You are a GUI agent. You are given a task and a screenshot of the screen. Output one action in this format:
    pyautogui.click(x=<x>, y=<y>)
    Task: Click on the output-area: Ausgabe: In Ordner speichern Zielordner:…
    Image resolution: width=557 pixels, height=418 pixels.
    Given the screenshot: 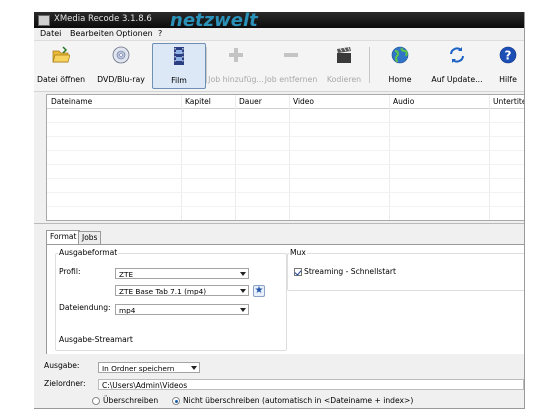 What is the action you would take?
    pyautogui.click(x=279, y=381)
    